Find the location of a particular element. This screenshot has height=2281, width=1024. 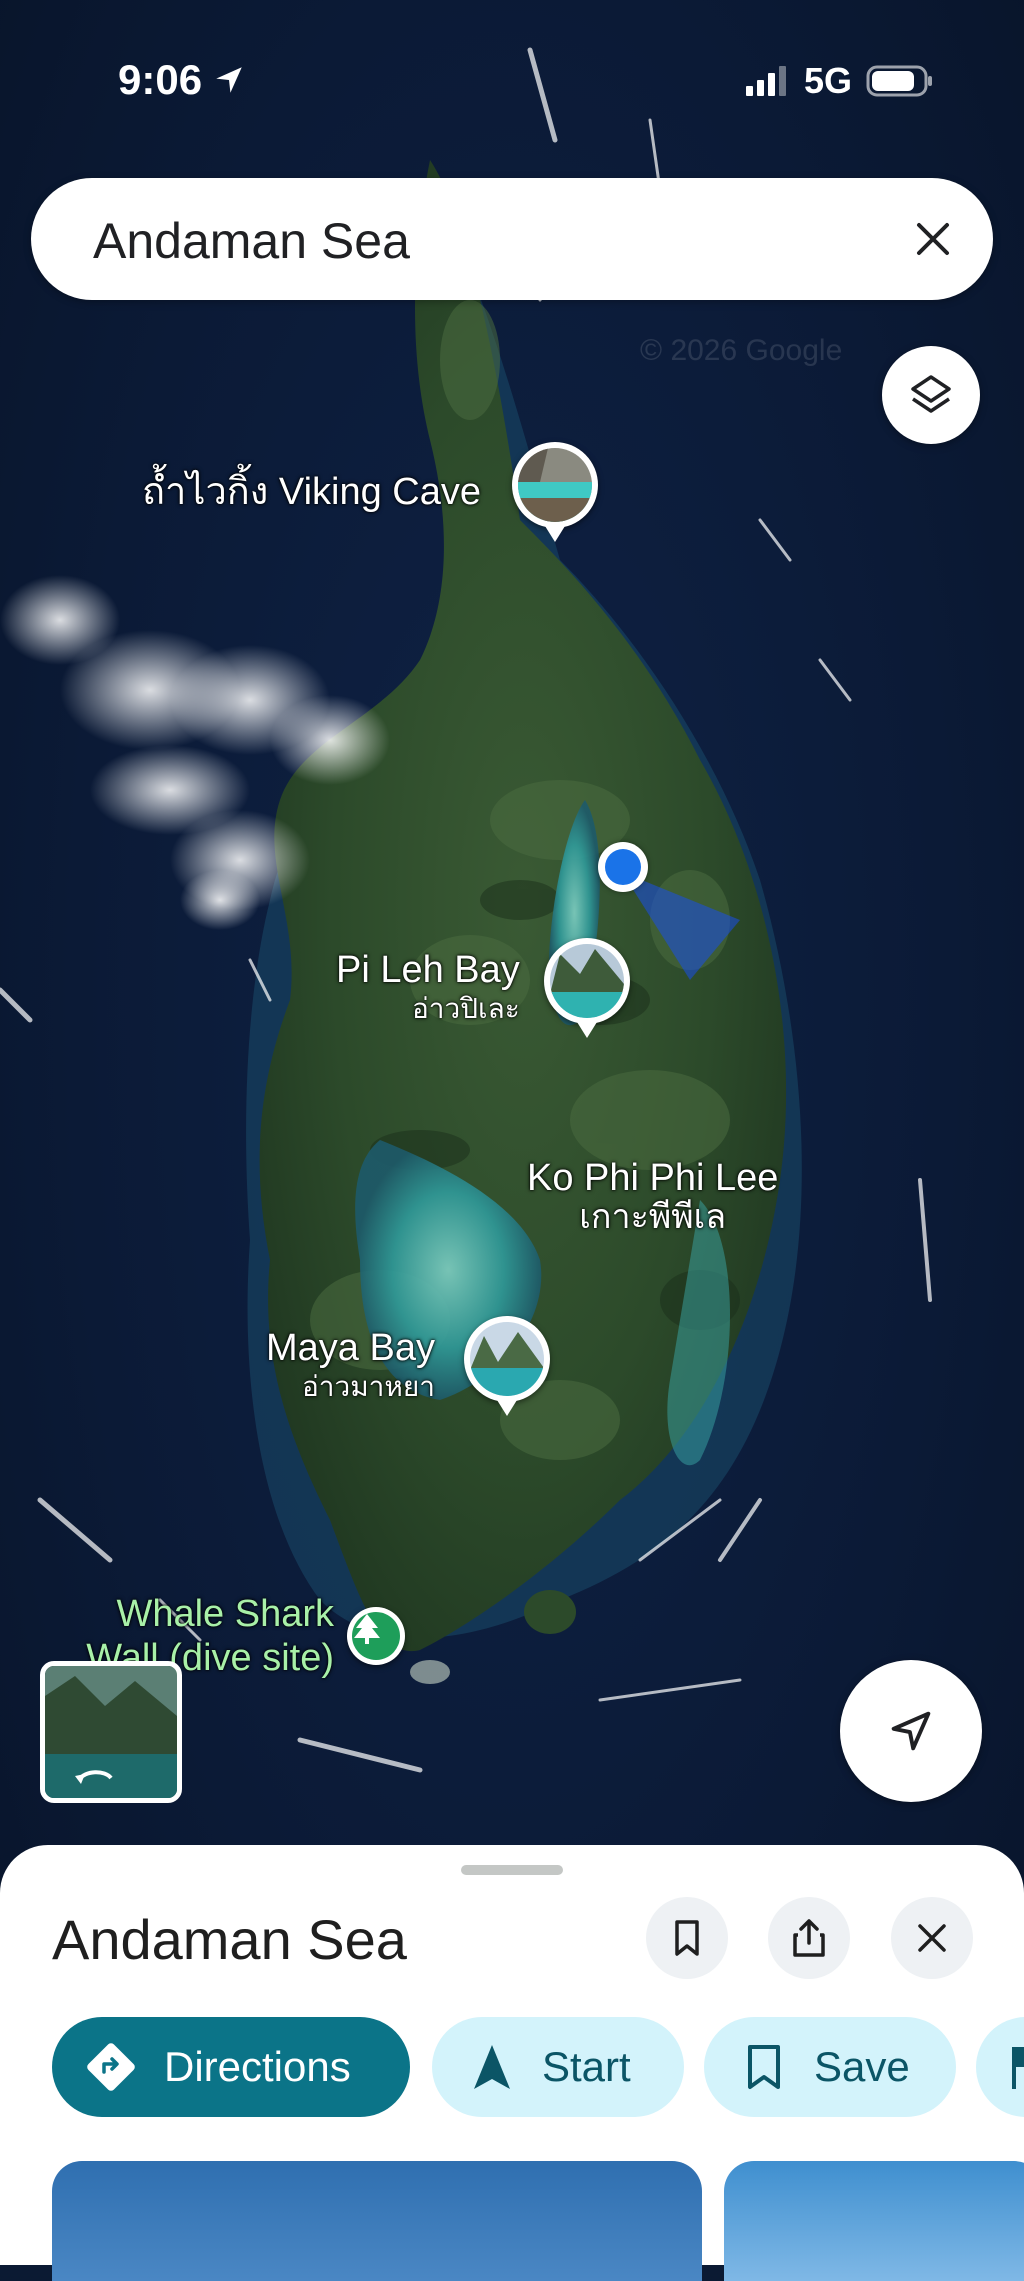

share-button is located at coordinates (809, 1938).